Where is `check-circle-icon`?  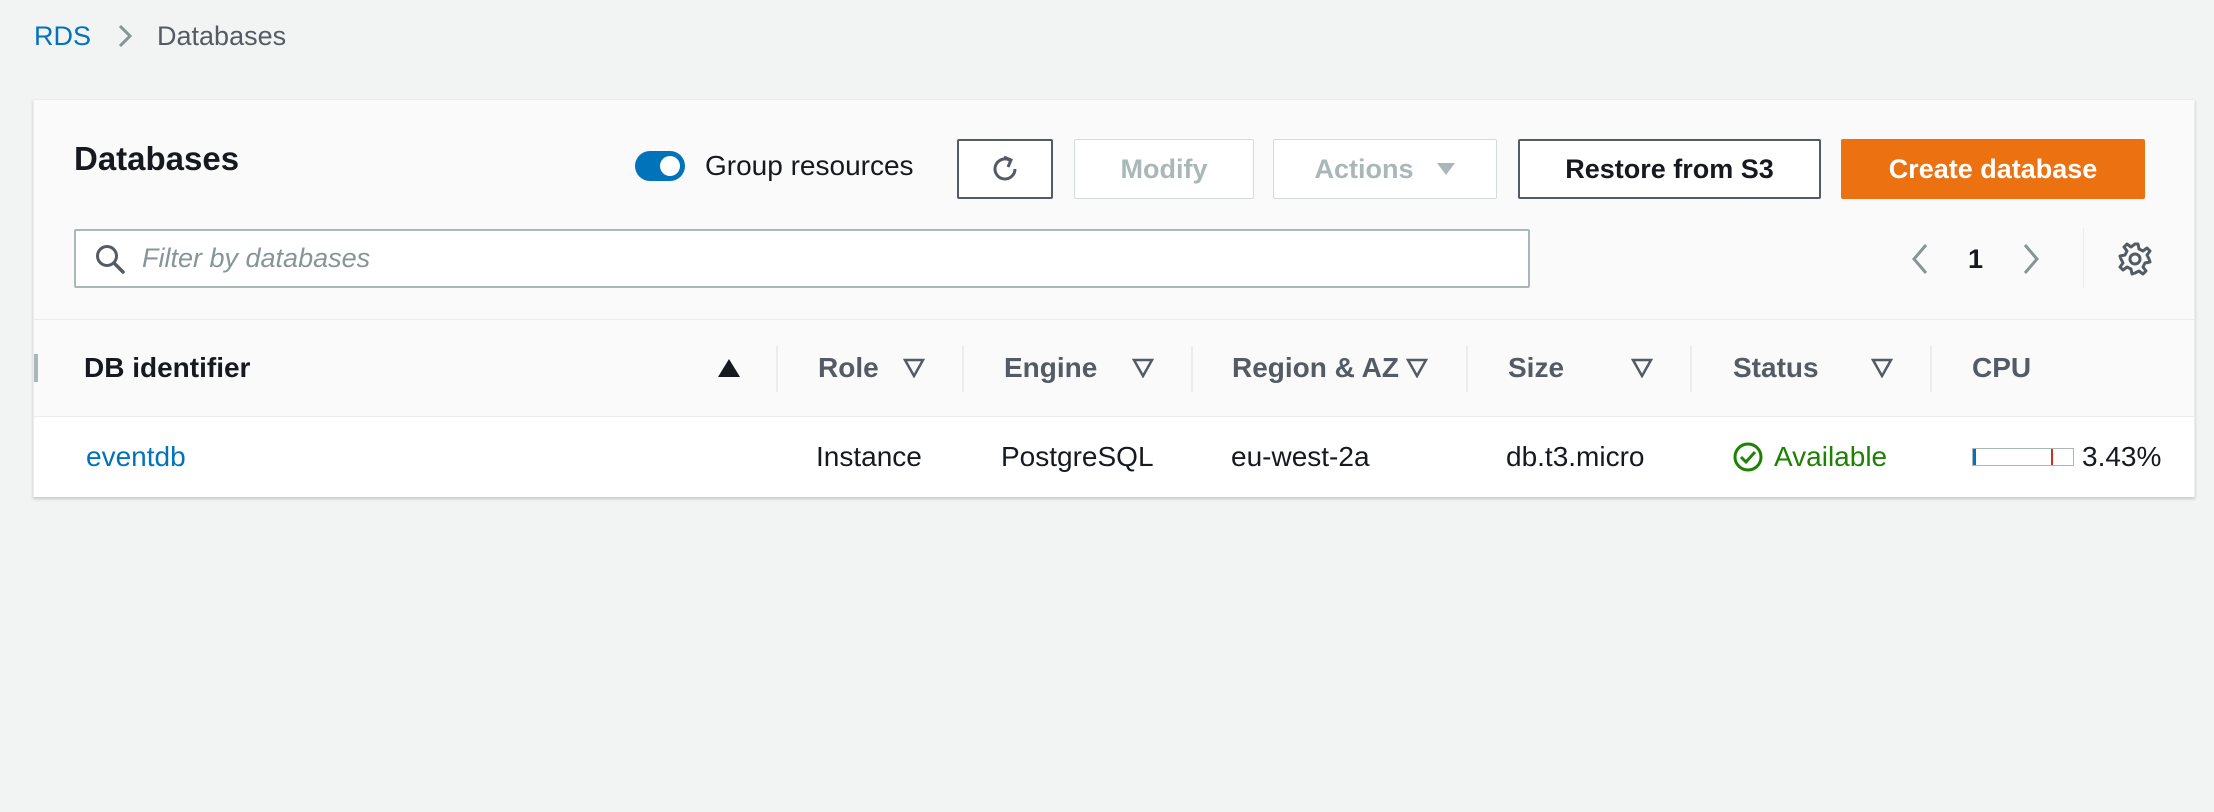 check-circle-icon is located at coordinates (1748, 457).